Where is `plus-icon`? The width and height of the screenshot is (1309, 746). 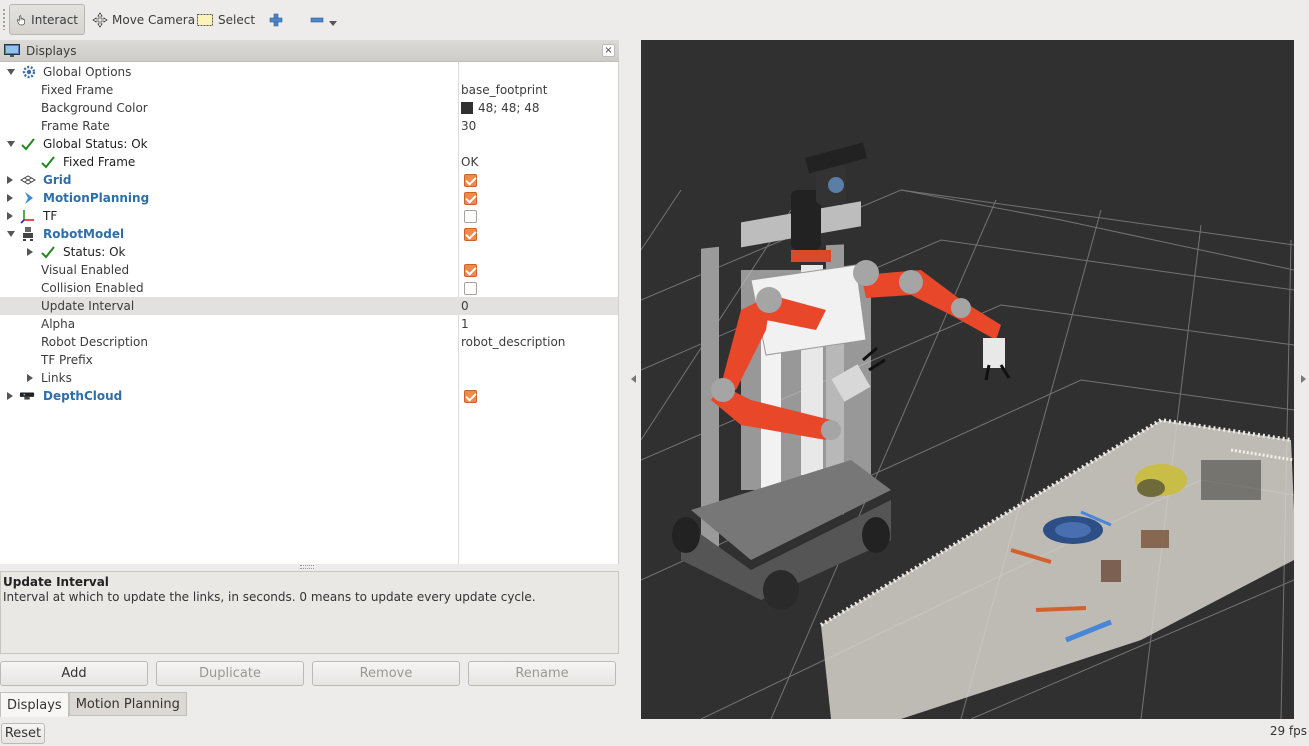
plus-icon is located at coordinates (276, 19).